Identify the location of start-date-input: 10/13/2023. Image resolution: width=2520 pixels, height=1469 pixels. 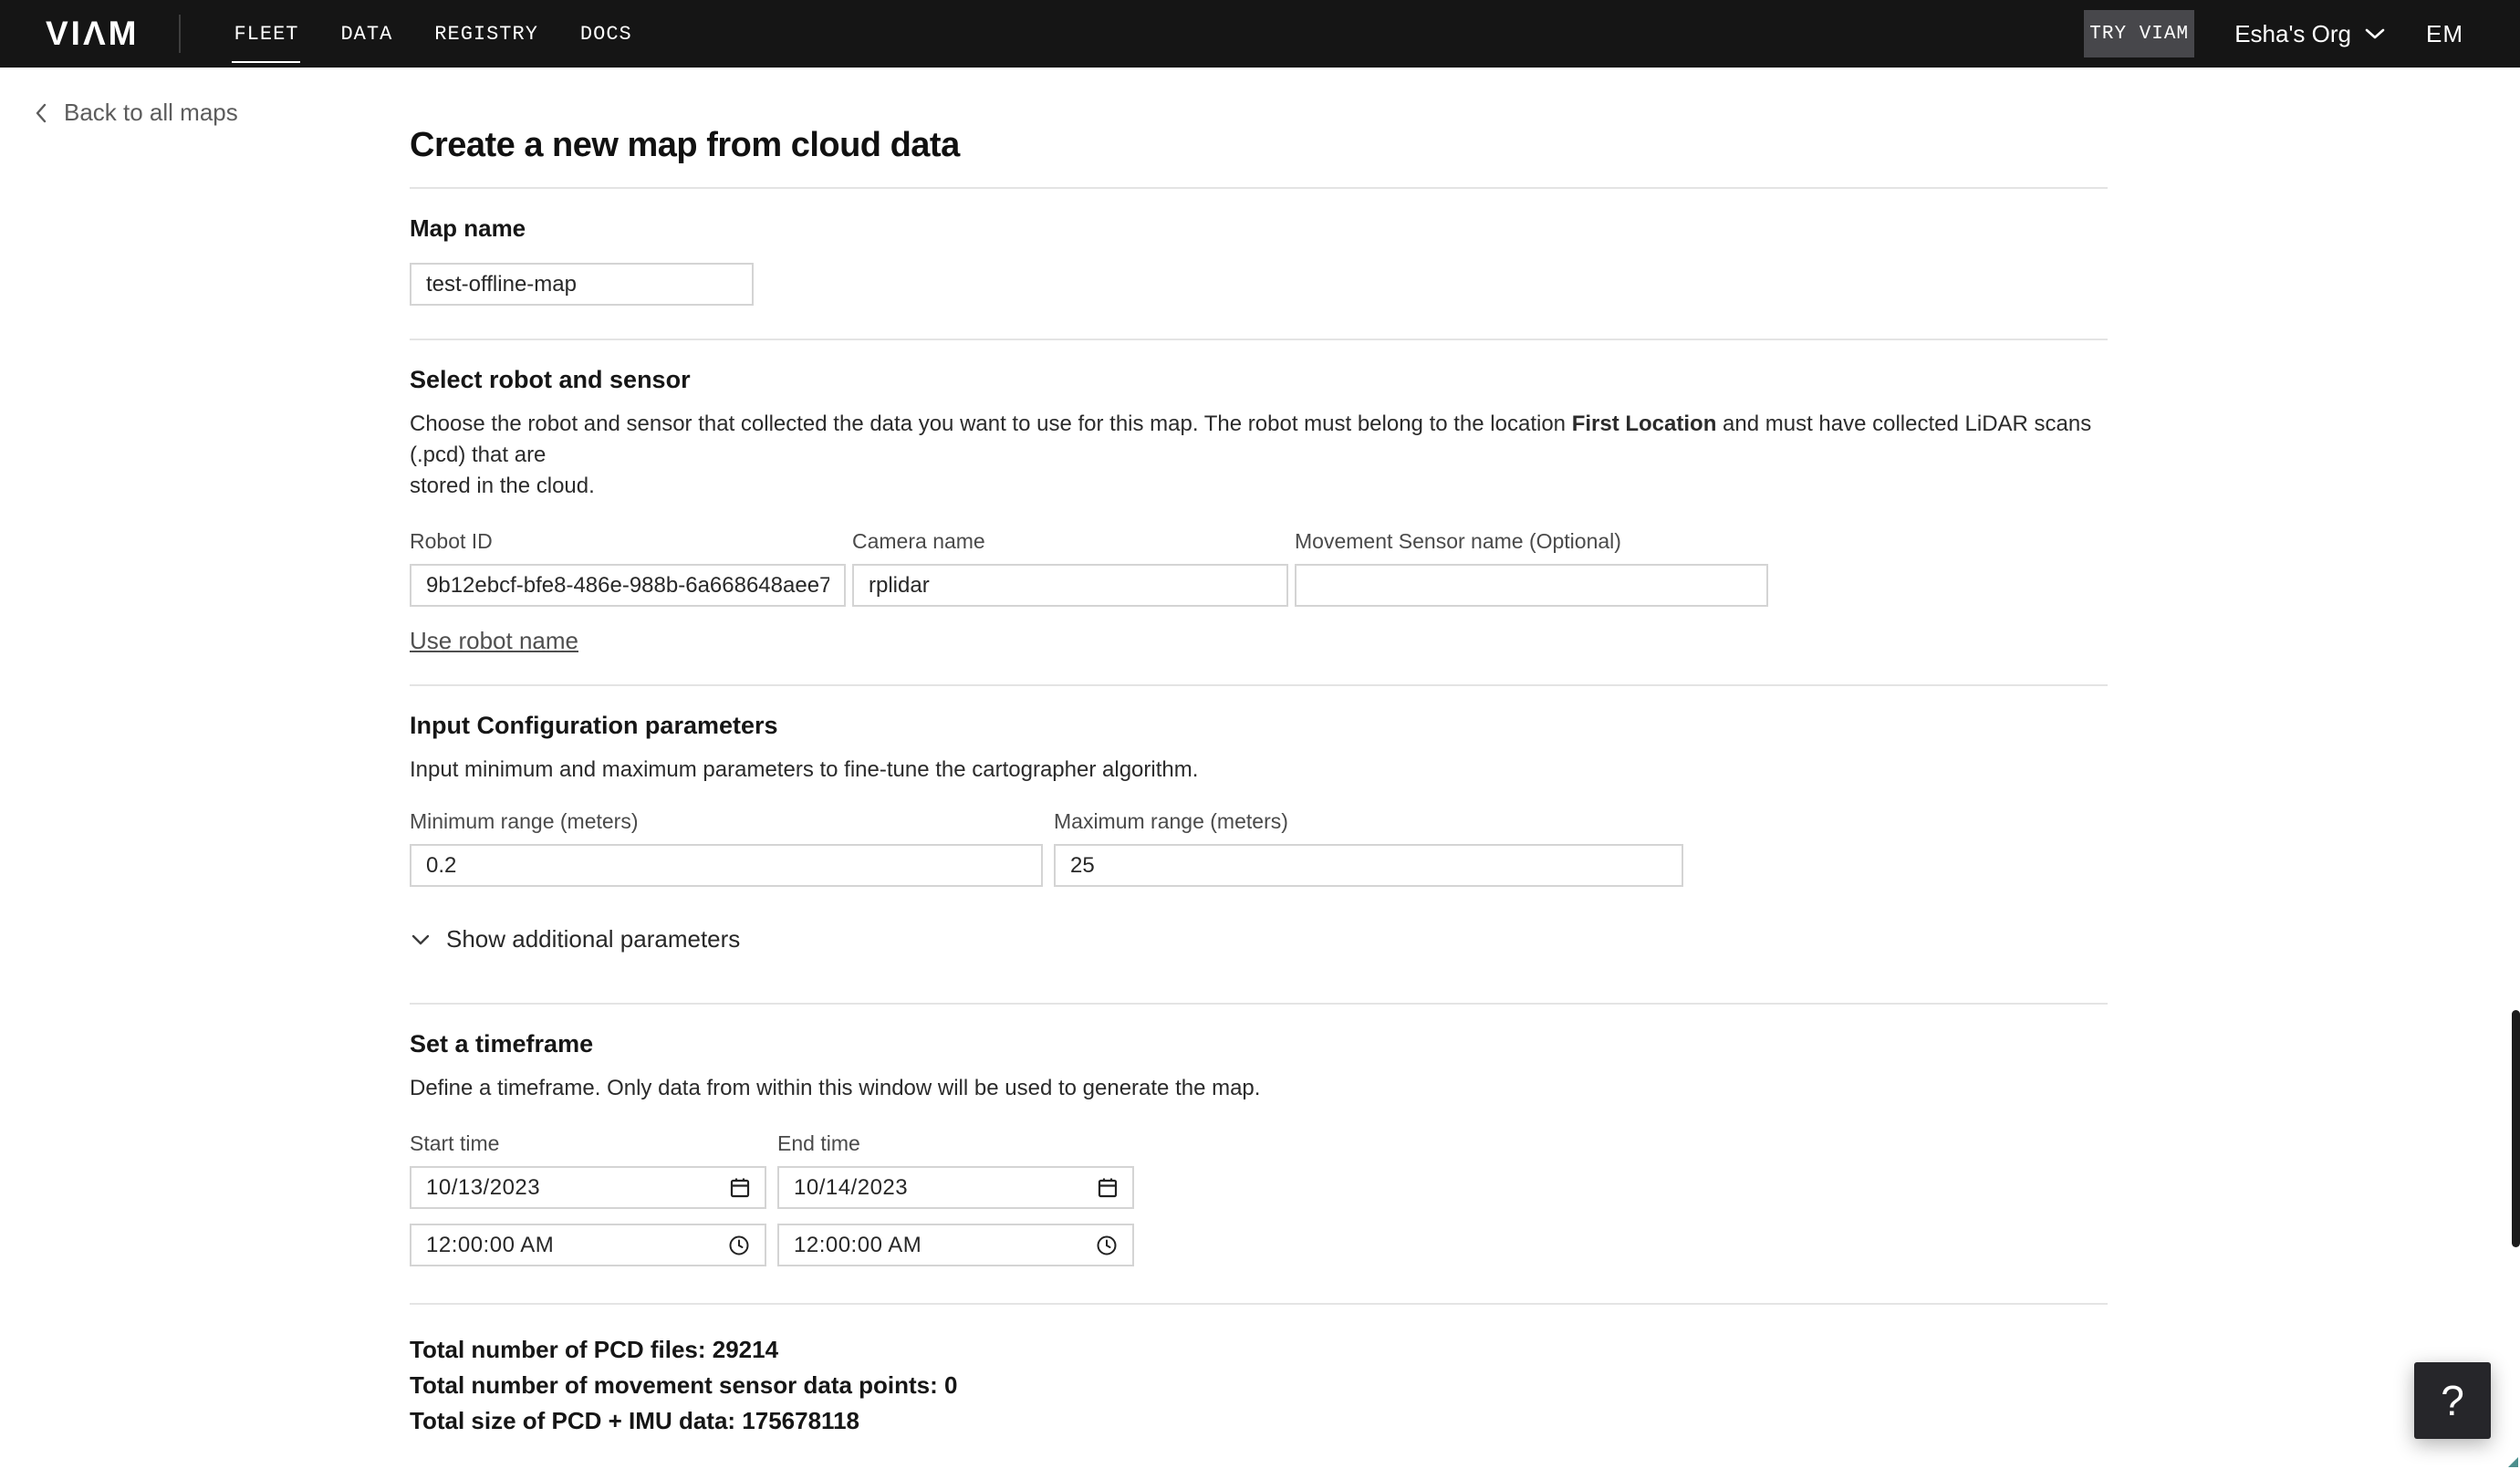
(588, 1188).